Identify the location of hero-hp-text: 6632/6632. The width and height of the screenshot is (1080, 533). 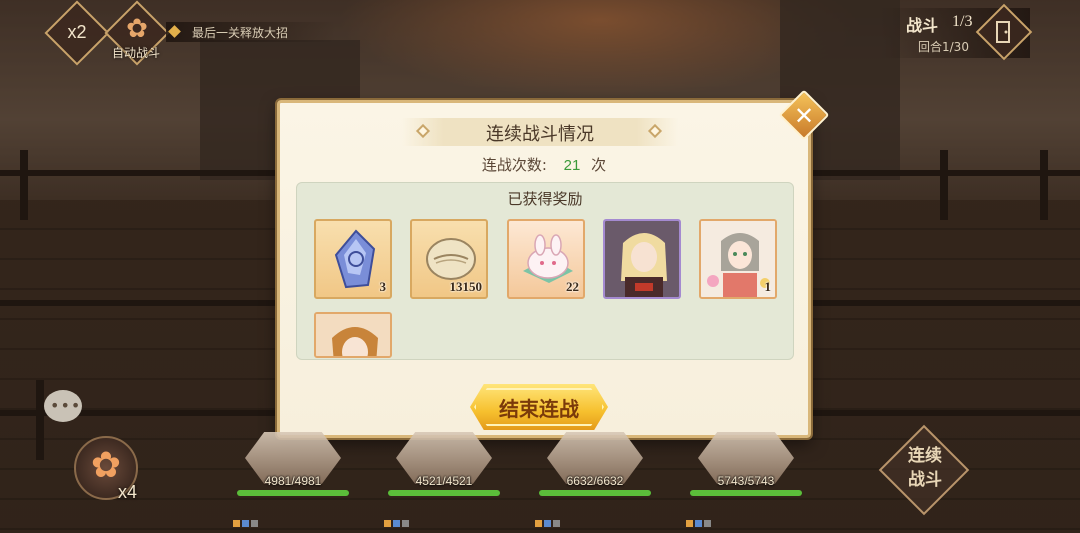
(595, 481).